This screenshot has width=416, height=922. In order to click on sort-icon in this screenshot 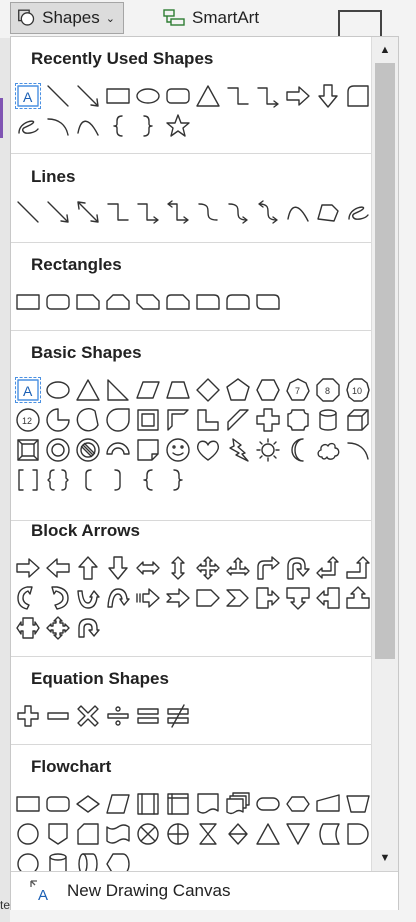, I will do `click(238, 834)`.